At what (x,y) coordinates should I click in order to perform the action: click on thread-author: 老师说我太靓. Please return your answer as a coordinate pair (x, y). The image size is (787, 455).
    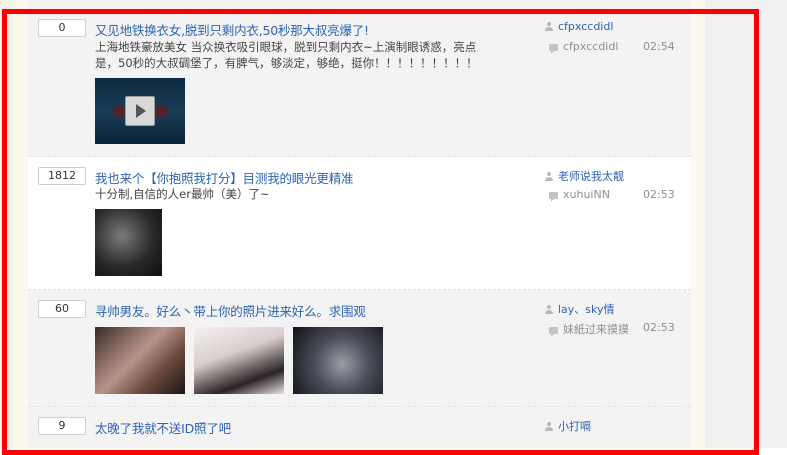
    Looking at the image, I should click on (584, 176).